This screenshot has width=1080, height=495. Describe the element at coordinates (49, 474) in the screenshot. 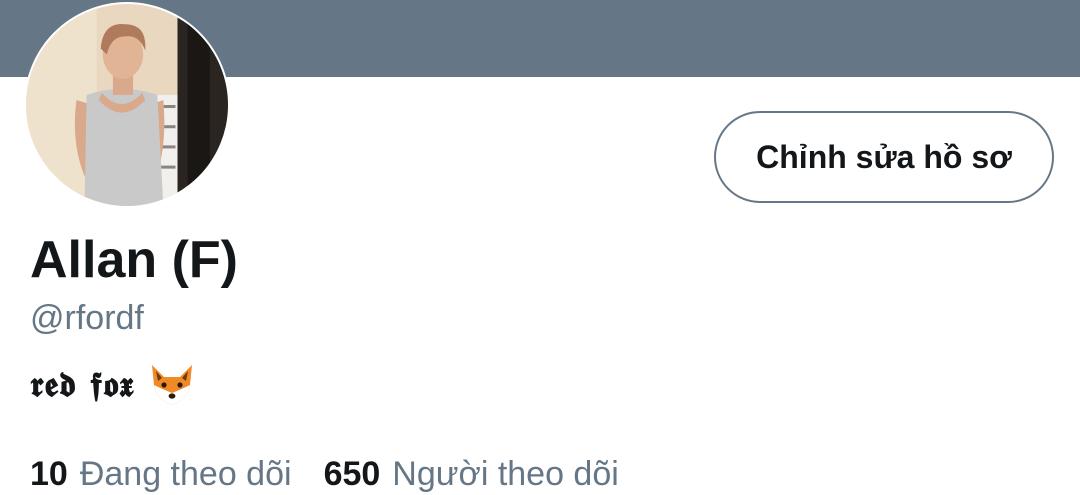

I see `following-count: 10` at that location.